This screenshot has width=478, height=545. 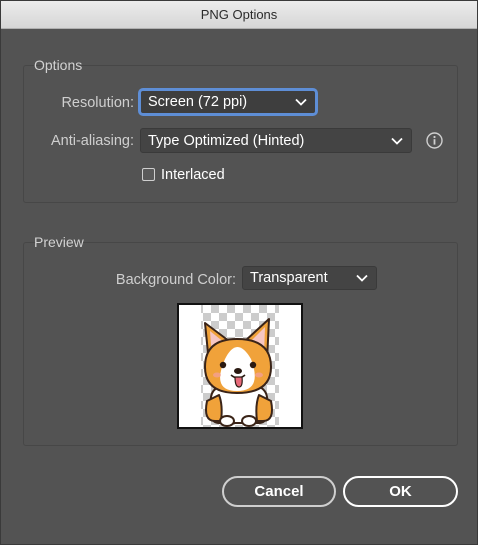 I want to click on title-bar: PNG Options, so click(x=239, y=15).